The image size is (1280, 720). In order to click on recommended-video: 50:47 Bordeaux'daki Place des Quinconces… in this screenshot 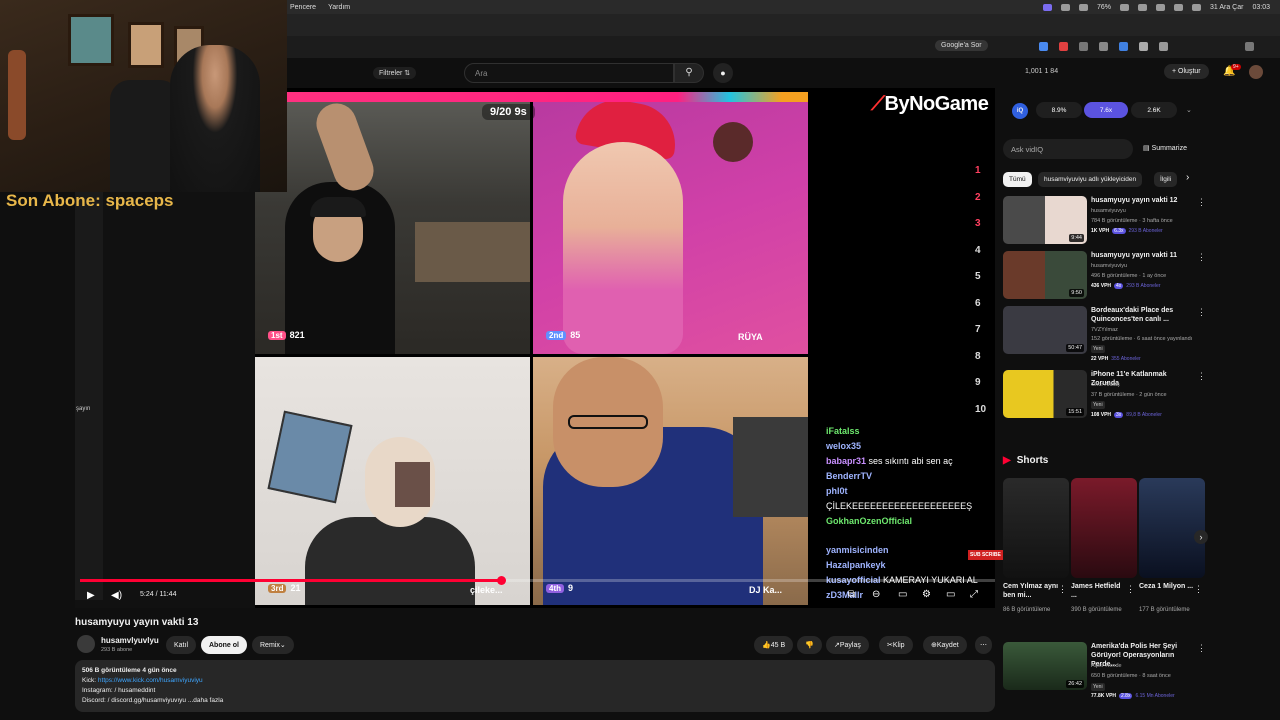, I will do `click(1104, 334)`.